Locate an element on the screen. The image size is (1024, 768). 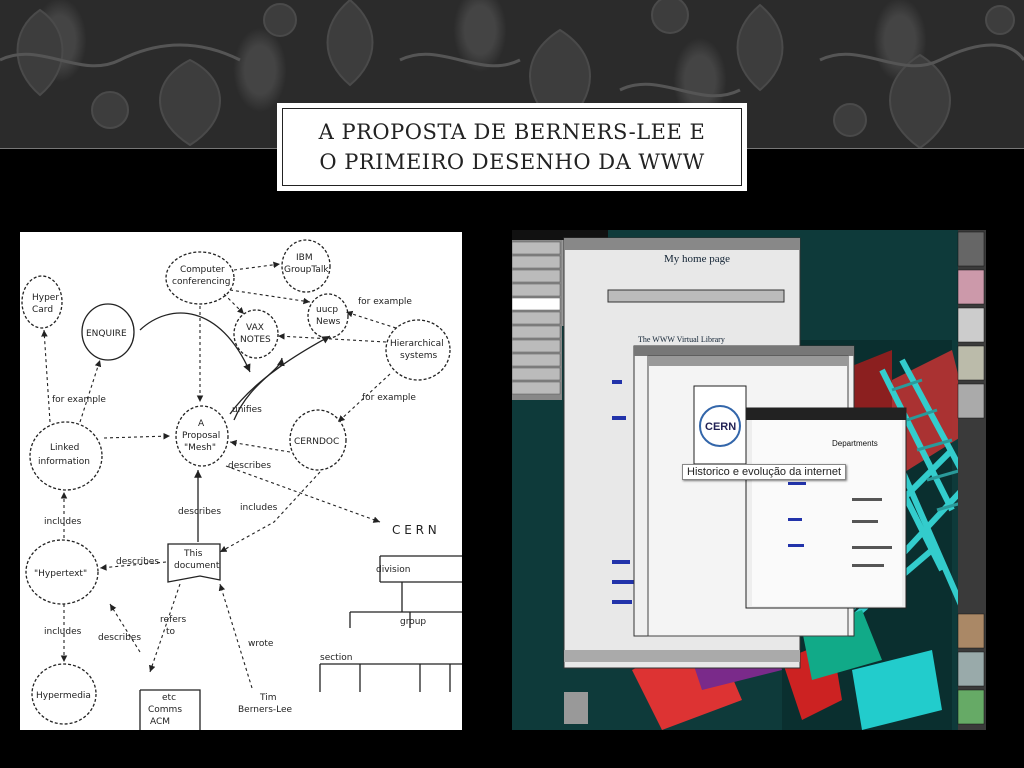
label-card: Card is located at coordinates (42, 310).